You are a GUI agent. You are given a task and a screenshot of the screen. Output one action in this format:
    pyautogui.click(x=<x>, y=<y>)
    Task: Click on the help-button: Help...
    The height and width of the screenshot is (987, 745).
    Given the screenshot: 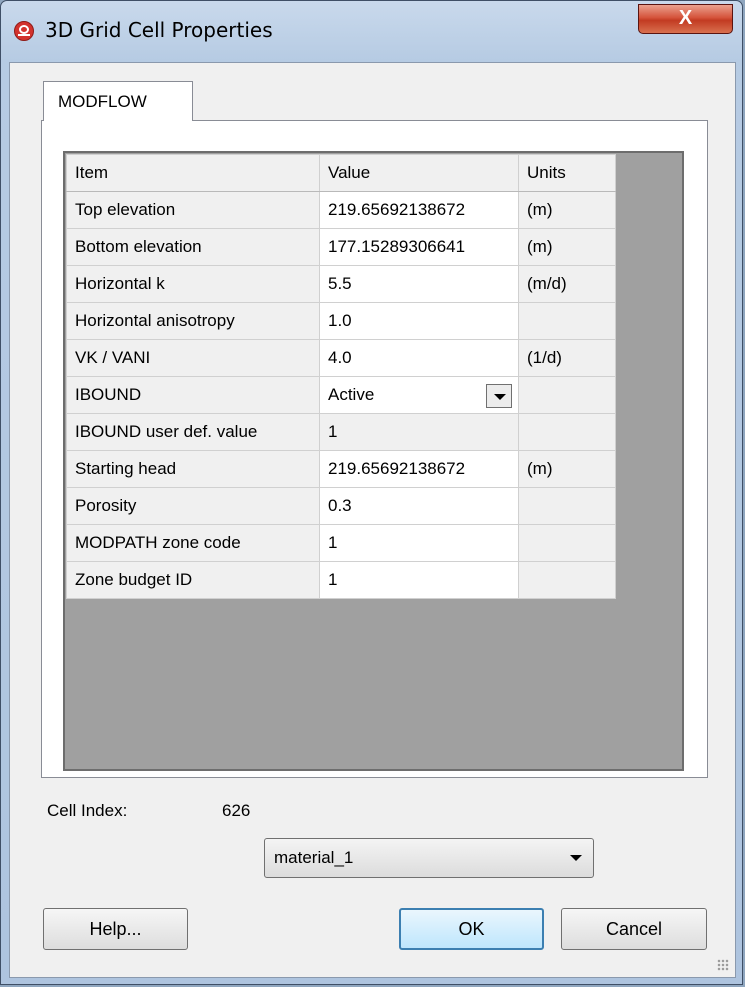 What is the action you would take?
    pyautogui.click(x=115, y=929)
    